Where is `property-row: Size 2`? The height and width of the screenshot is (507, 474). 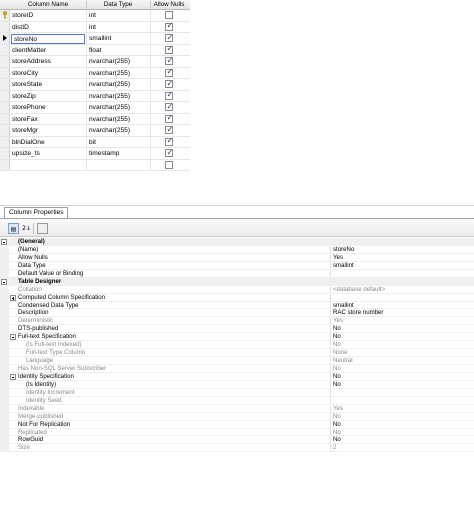 property-row: Size 2 is located at coordinates (237, 448).